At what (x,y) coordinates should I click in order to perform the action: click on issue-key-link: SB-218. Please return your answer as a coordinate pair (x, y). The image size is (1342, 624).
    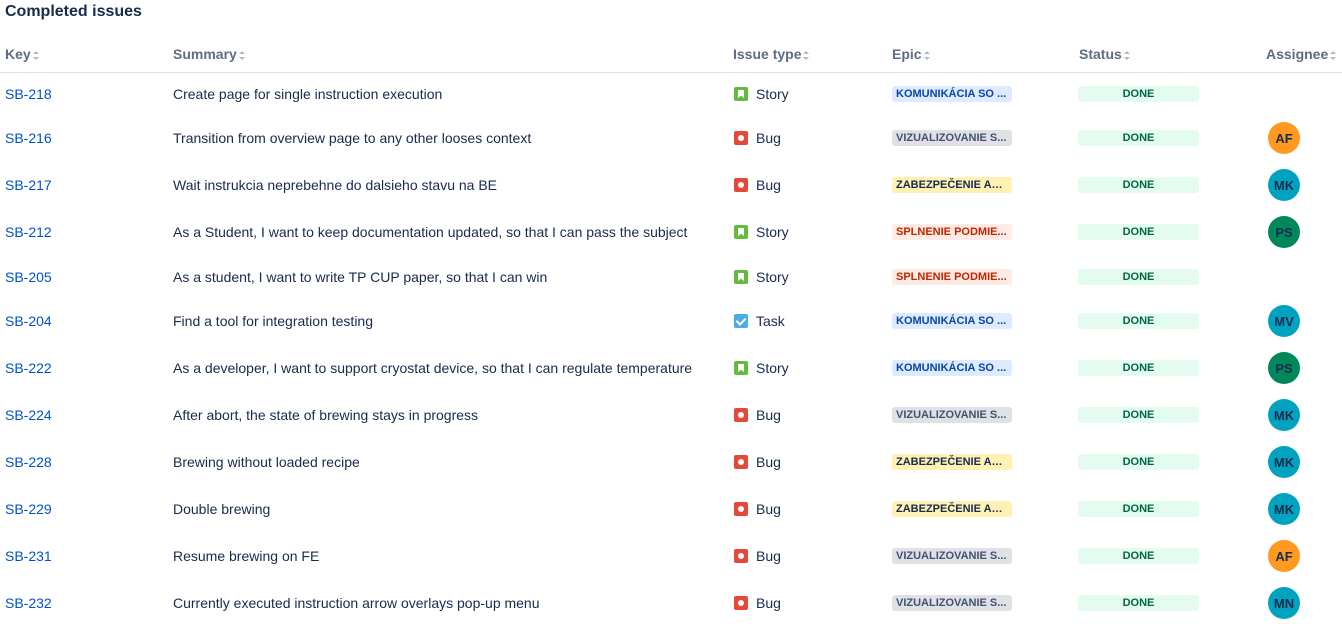
    Looking at the image, I should click on (28, 94).